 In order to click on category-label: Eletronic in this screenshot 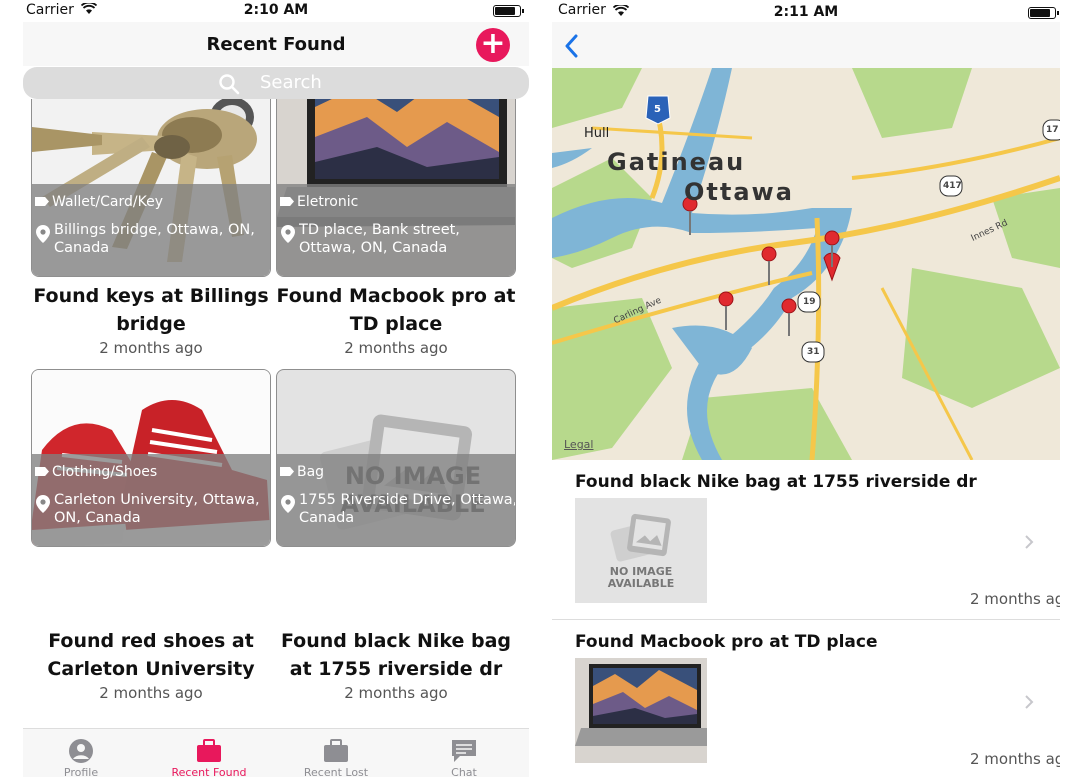, I will do `click(328, 202)`.